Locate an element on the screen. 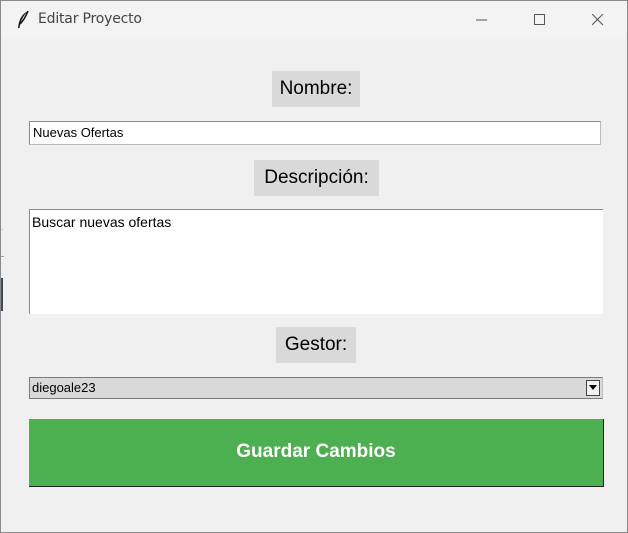 Image resolution: width=628 pixels, height=533 pixels. minimize-icon is located at coordinates (481, 20).